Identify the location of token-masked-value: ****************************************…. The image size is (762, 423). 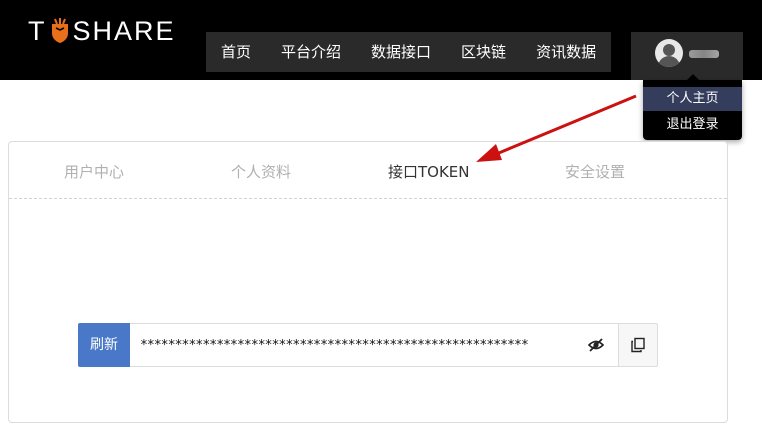
(334, 345).